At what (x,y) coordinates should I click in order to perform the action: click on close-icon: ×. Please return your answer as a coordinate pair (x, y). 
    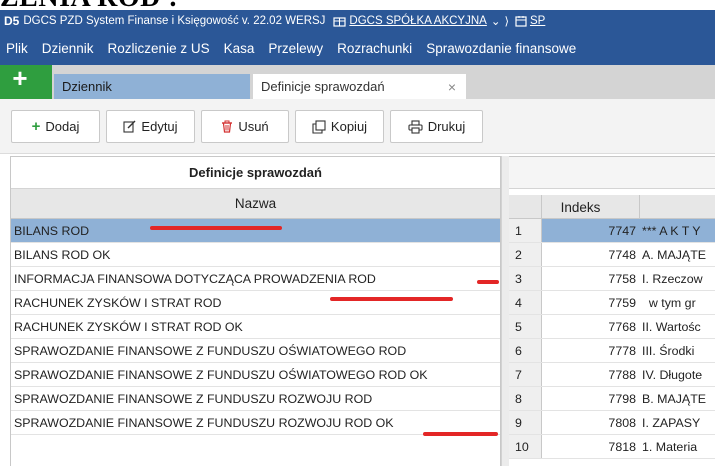
    Looking at the image, I should click on (452, 87).